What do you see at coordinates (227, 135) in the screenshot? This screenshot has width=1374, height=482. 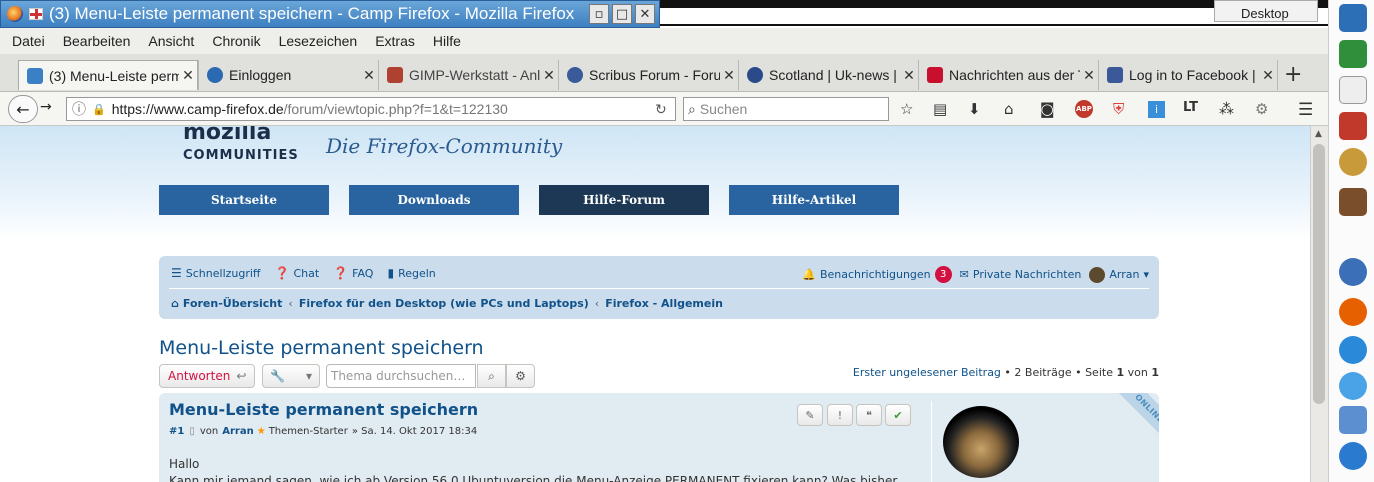 I see `mozilla-logo: mozilla` at bounding box center [227, 135].